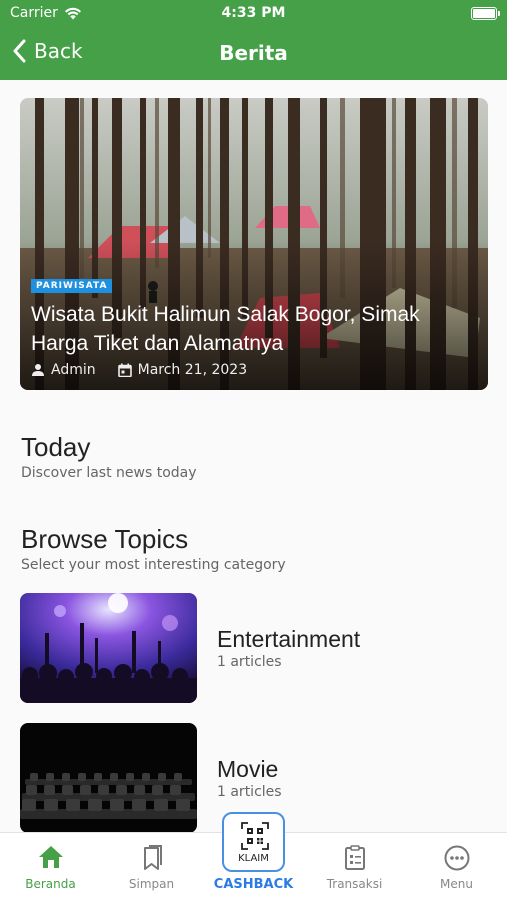  I want to click on today-title: Today, so click(56, 447).